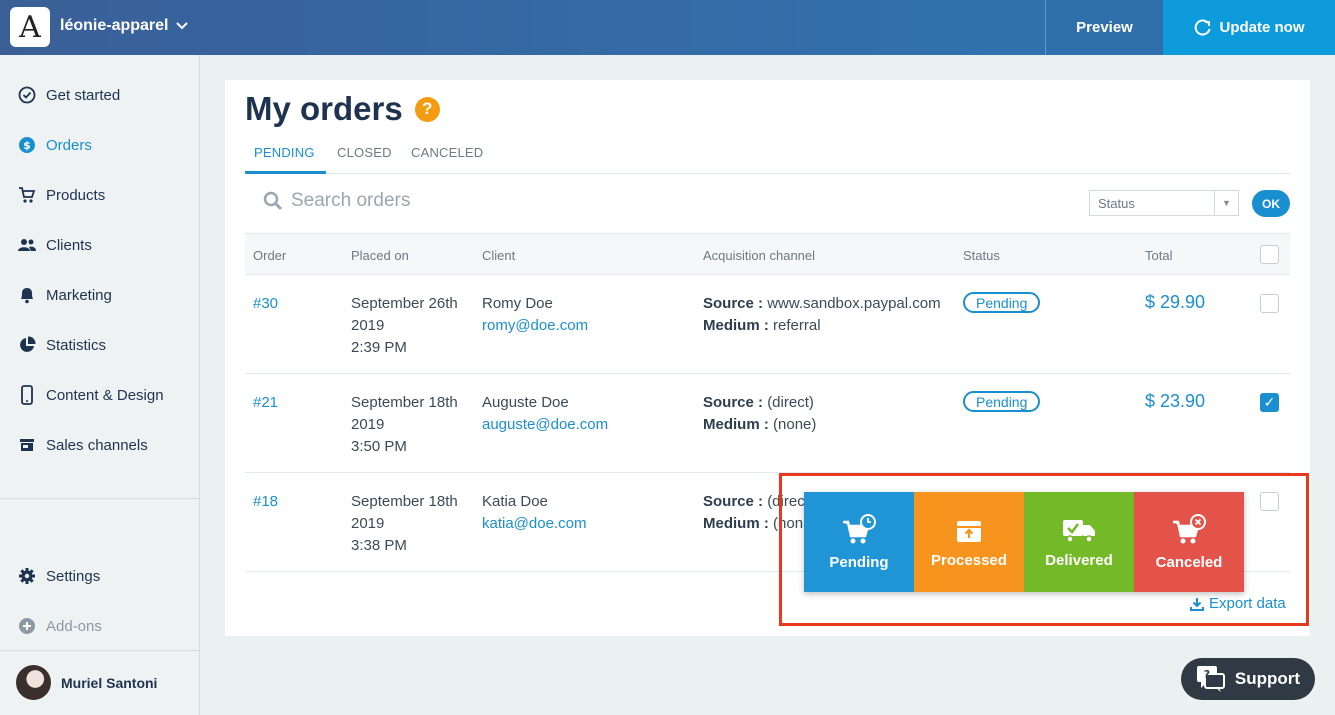 The width and height of the screenshot is (1335, 715). I want to click on check-circle-icon, so click(27, 95).